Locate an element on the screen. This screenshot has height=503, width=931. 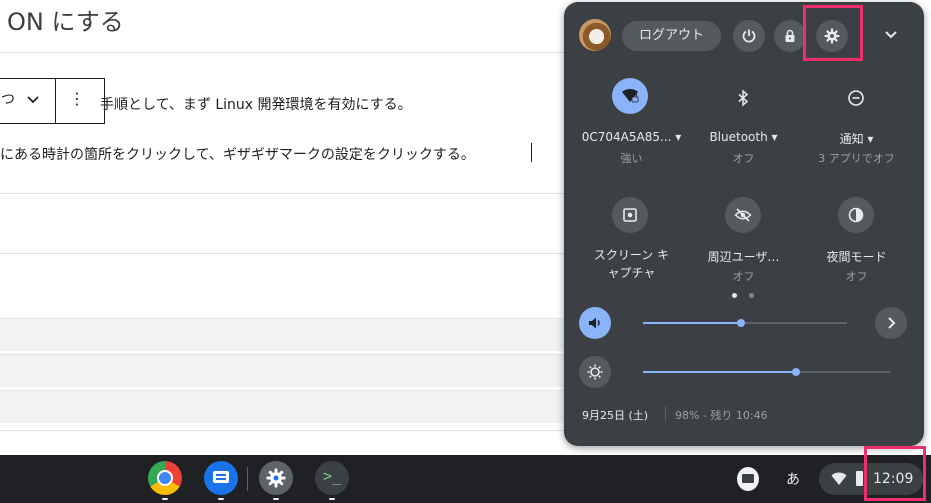
footer-separator is located at coordinates (665, 413).